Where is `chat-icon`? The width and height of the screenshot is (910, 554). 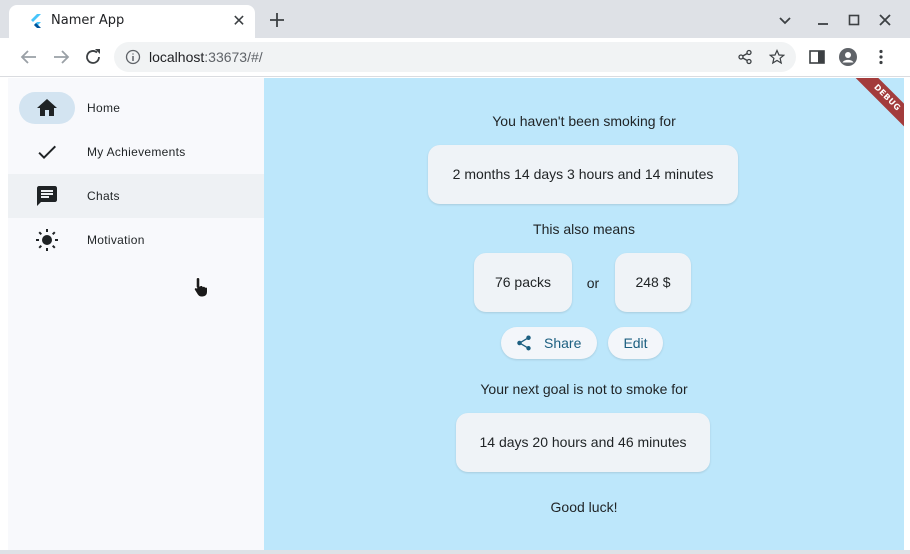 chat-icon is located at coordinates (47, 196).